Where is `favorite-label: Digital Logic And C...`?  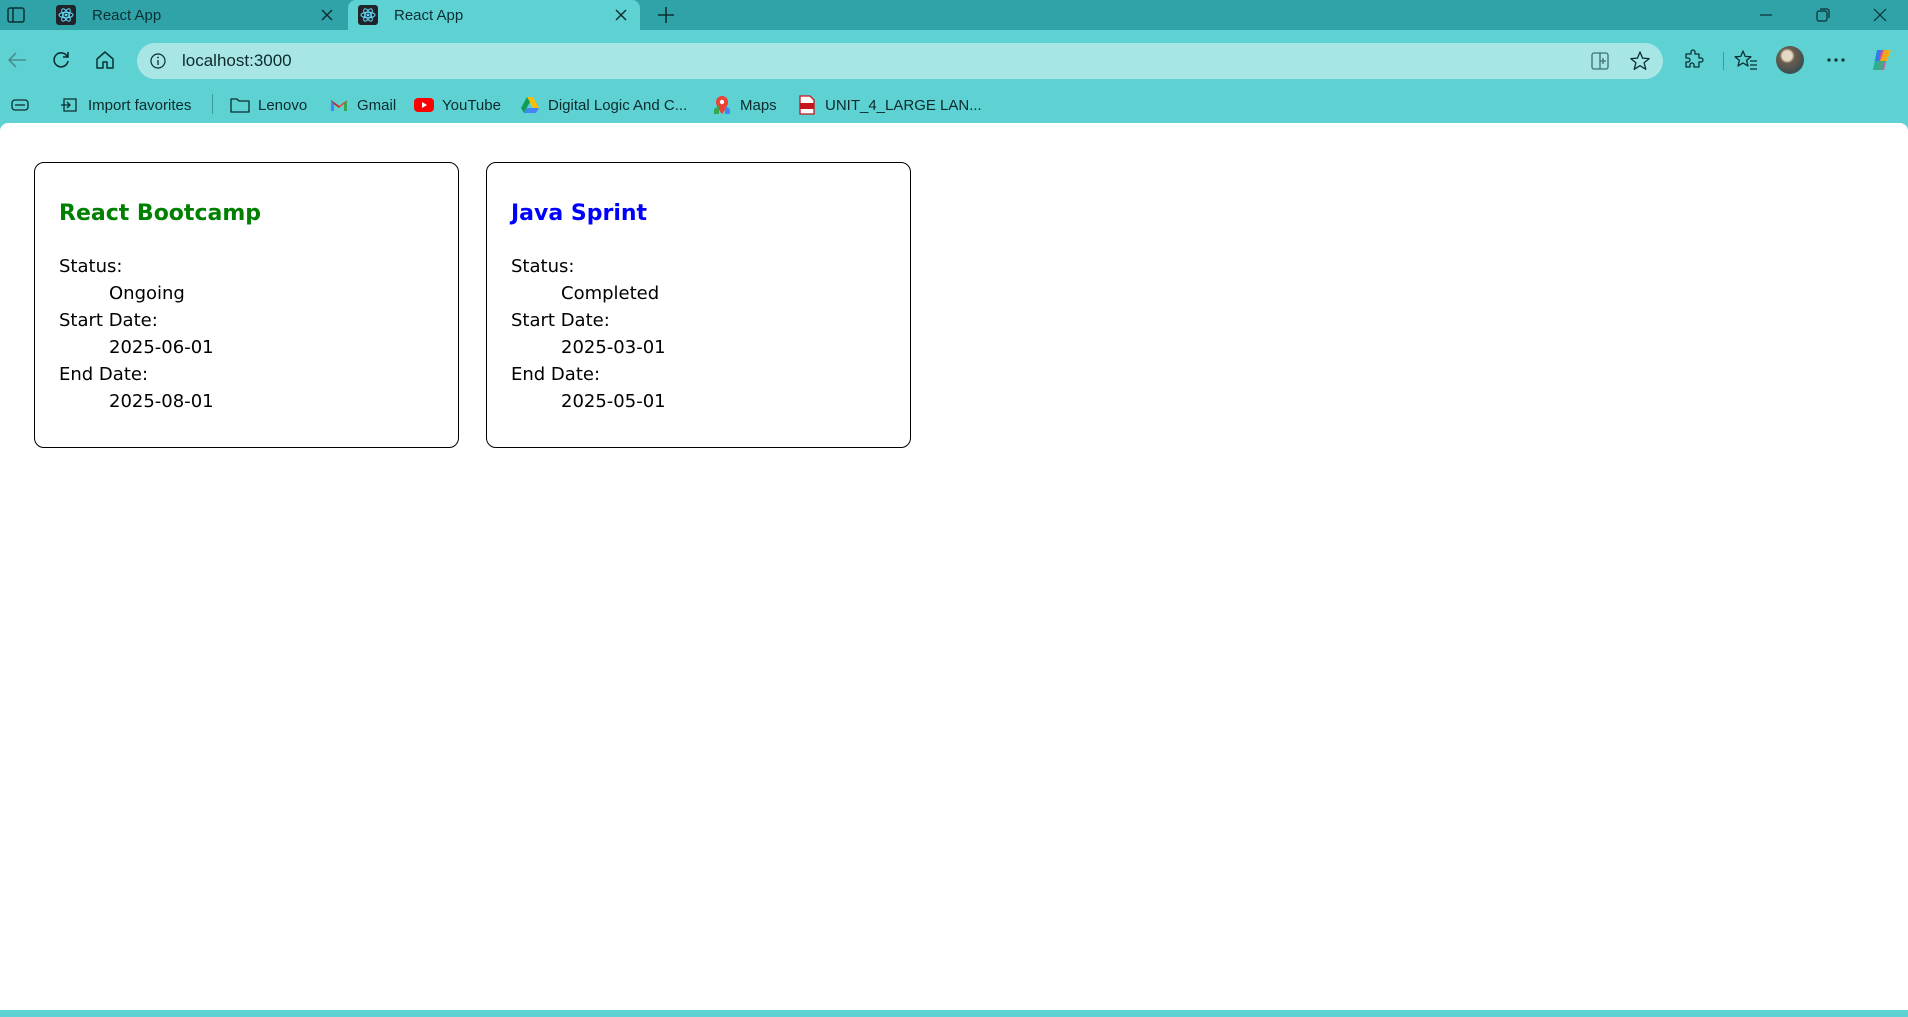 favorite-label: Digital Logic And C... is located at coordinates (618, 105).